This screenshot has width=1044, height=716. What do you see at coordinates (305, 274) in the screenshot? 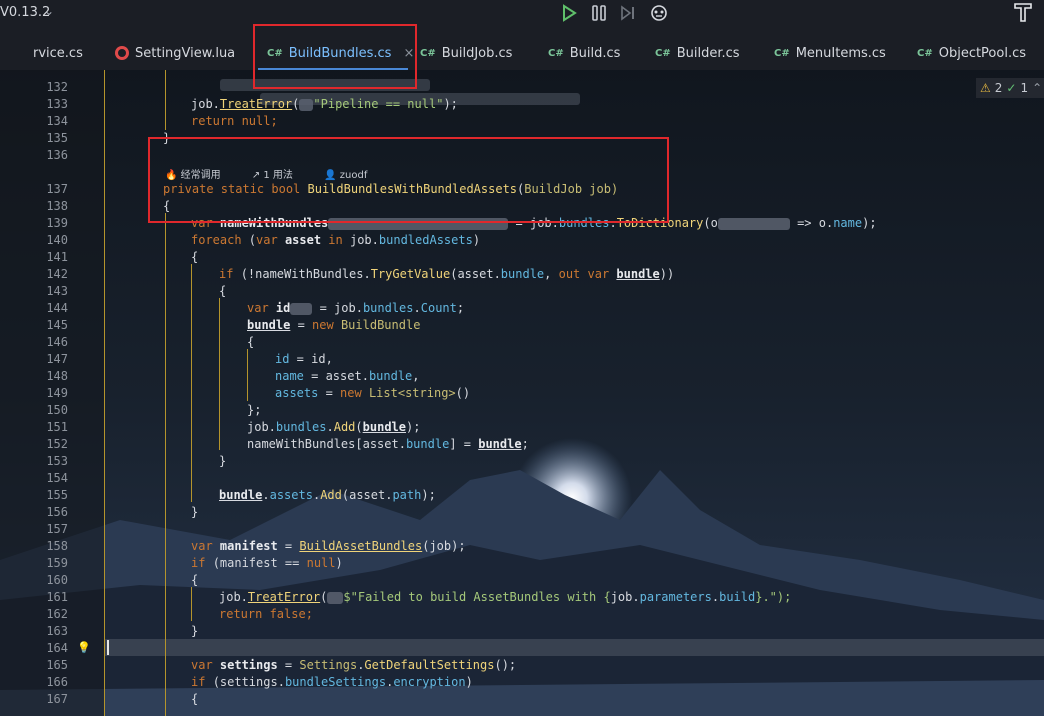
I see `code-token: (!nameWithBundles.` at bounding box center [305, 274].